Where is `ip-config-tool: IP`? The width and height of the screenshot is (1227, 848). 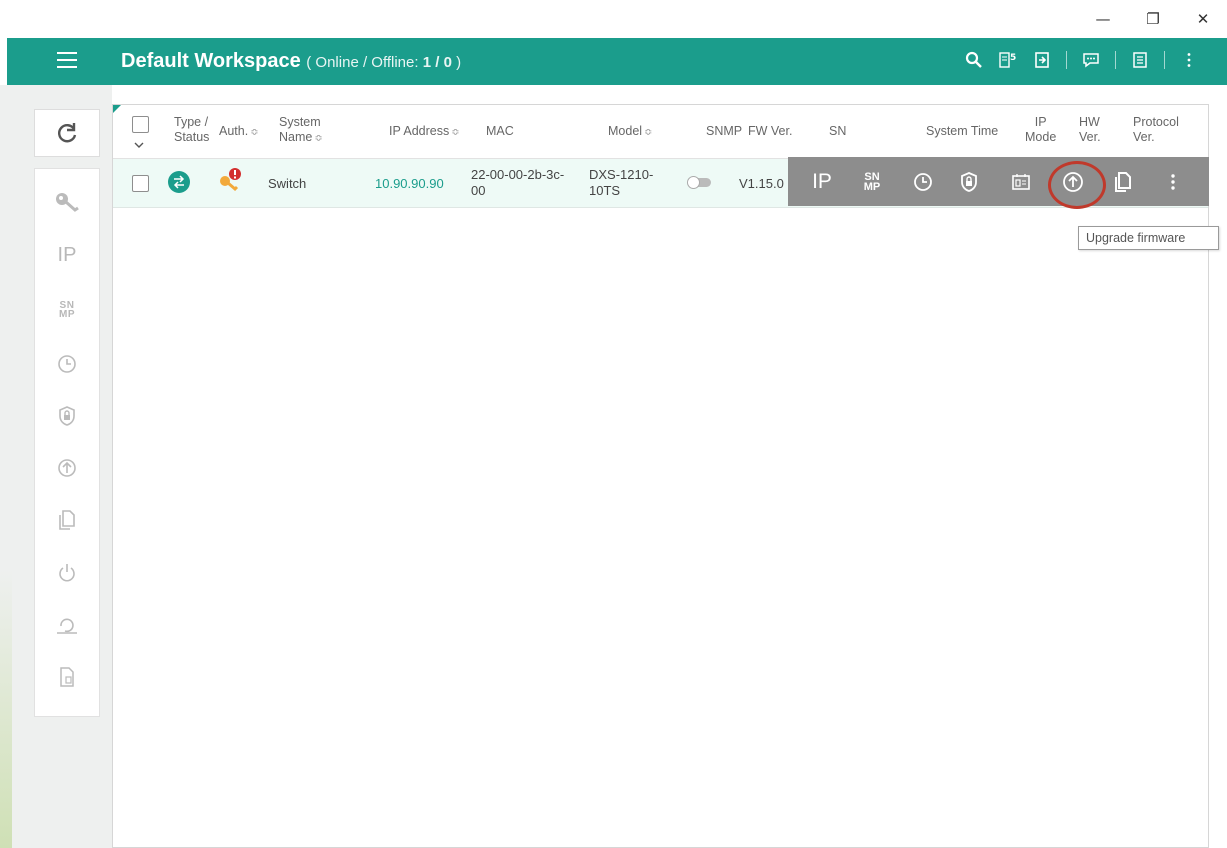
ip-config-tool: IP is located at coordinates (67, 255).